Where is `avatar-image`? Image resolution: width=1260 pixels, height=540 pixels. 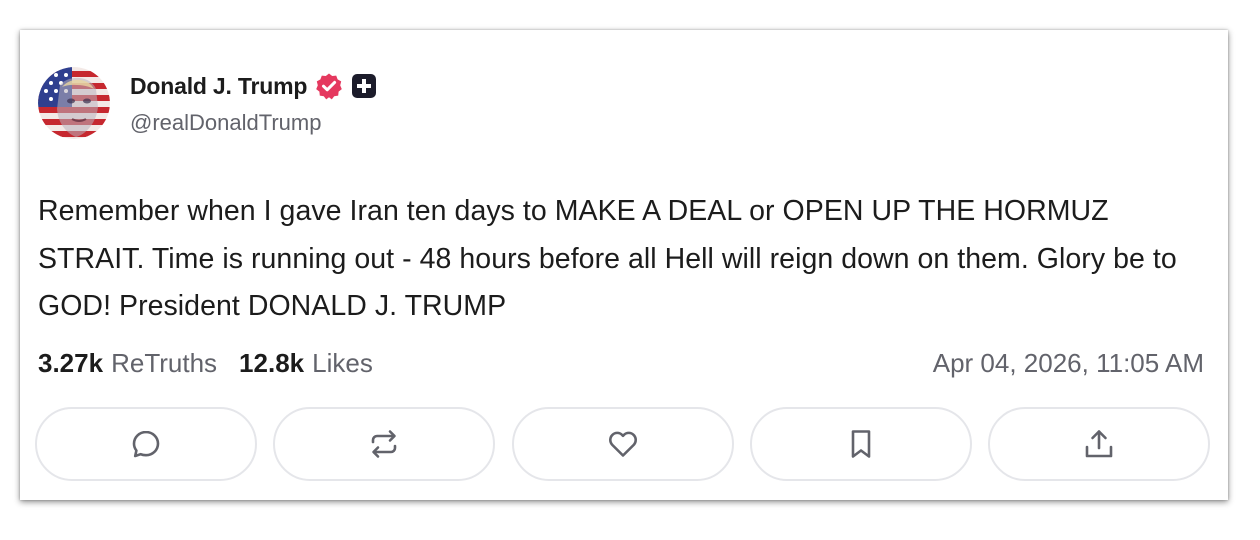
avatar-image is located at coordinates (74, 103).